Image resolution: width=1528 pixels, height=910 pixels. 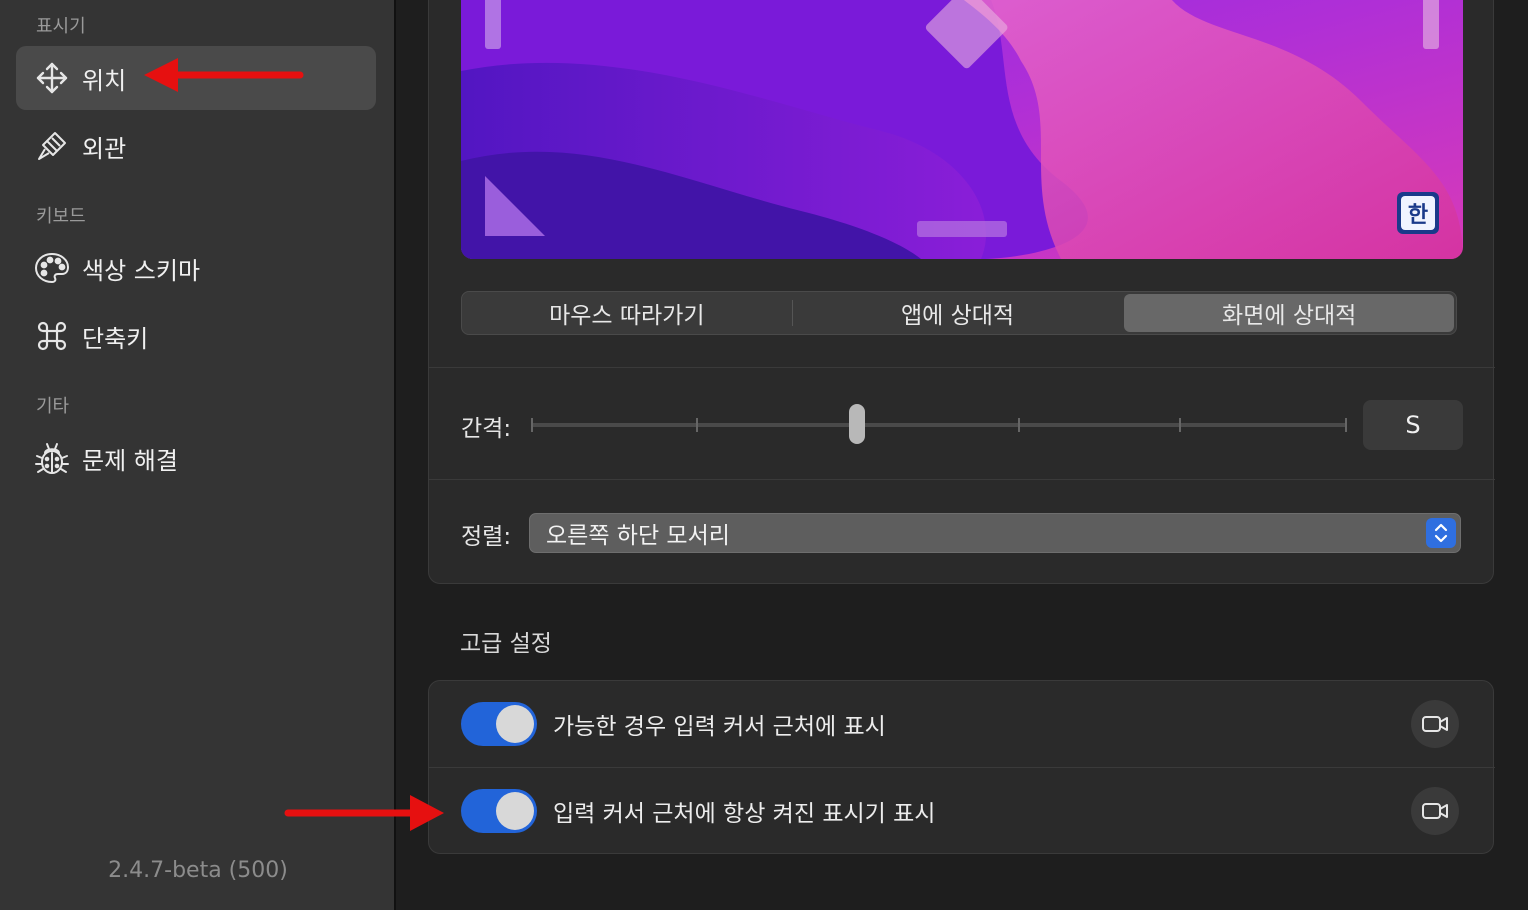 What do you see at coordinates (627, 313) in the screenshot?
I see `segment-follow-mouse: 마우스 따라가기` at bounding box center [627, 313].